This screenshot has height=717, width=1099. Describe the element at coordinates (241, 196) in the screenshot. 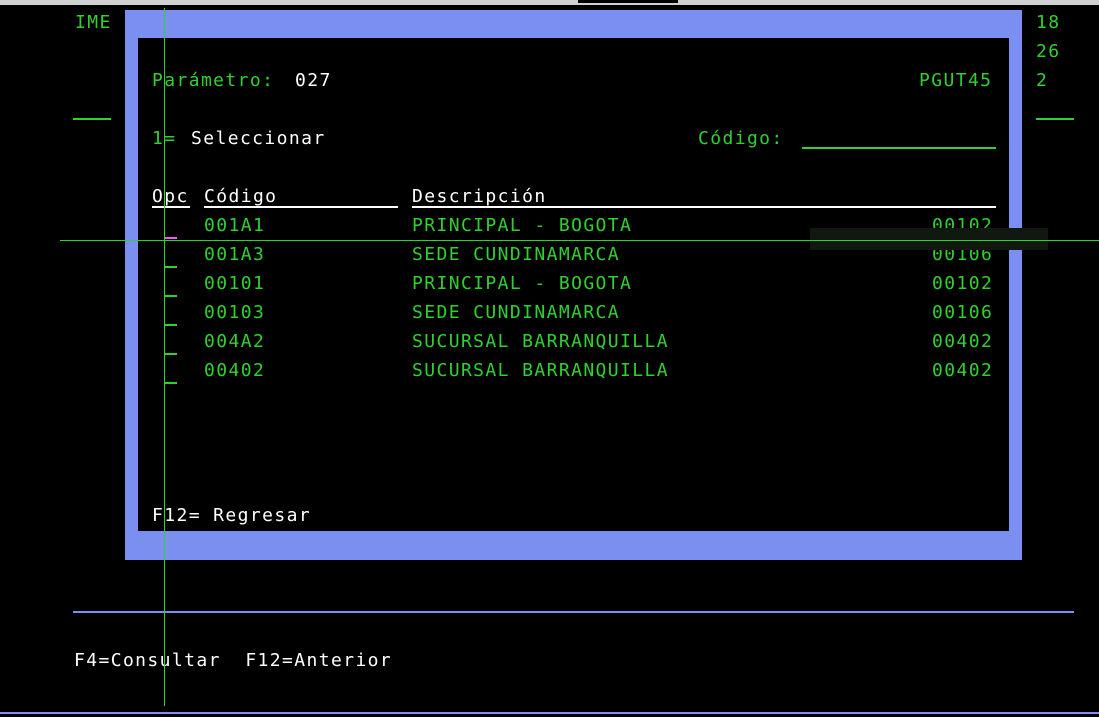

I see `column-header-codigo: Código` at that location.